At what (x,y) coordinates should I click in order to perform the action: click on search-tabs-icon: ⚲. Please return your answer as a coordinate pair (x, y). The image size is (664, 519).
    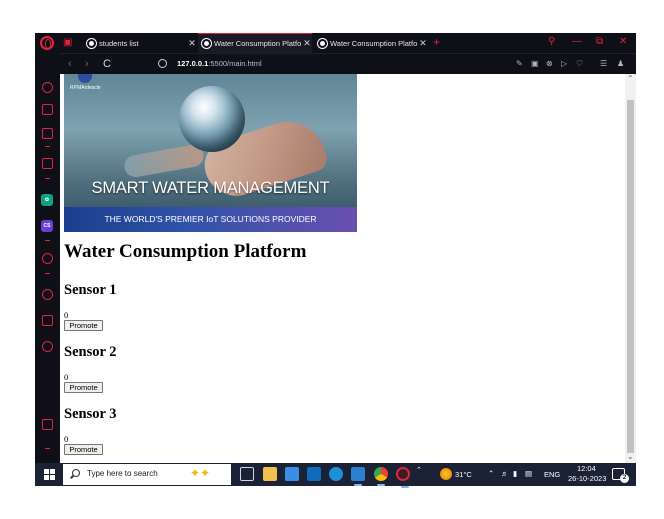
    Looking at the image, I should click on (551, 42).